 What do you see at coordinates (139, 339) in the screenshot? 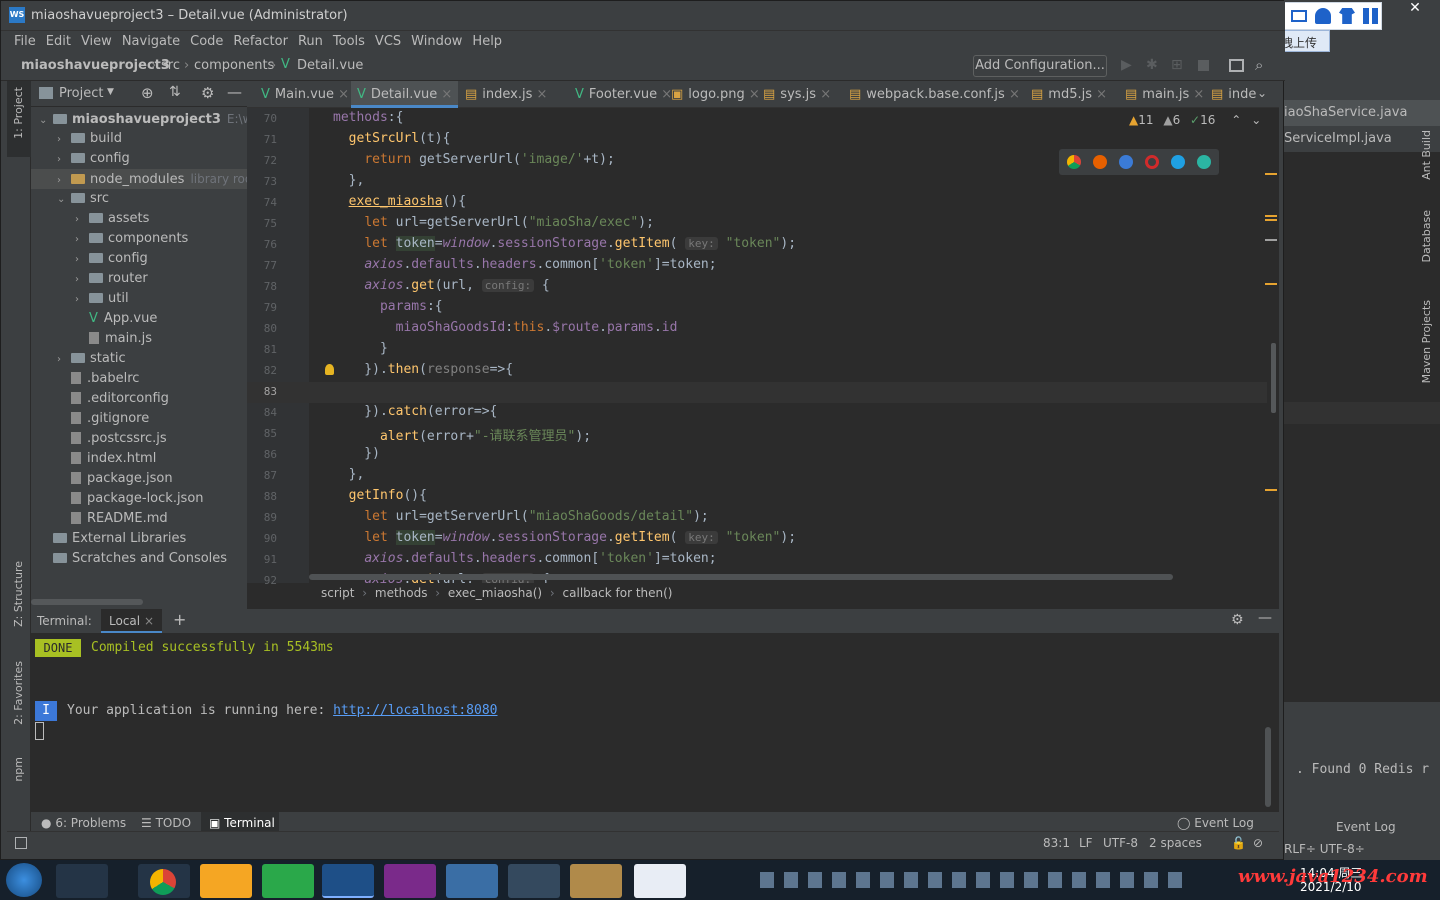
I see `tree-item-main-js: main.js` at bounding box center [139, 339].